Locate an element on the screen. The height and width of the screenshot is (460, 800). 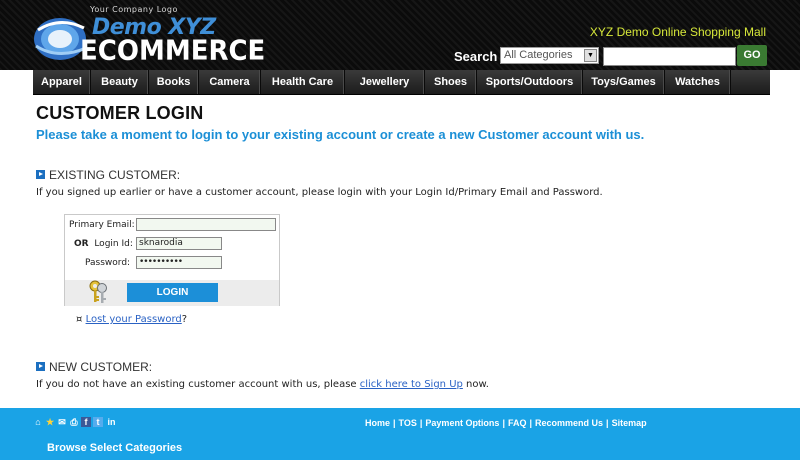
login-button: LOGIN is located at coordinates (172, 292).